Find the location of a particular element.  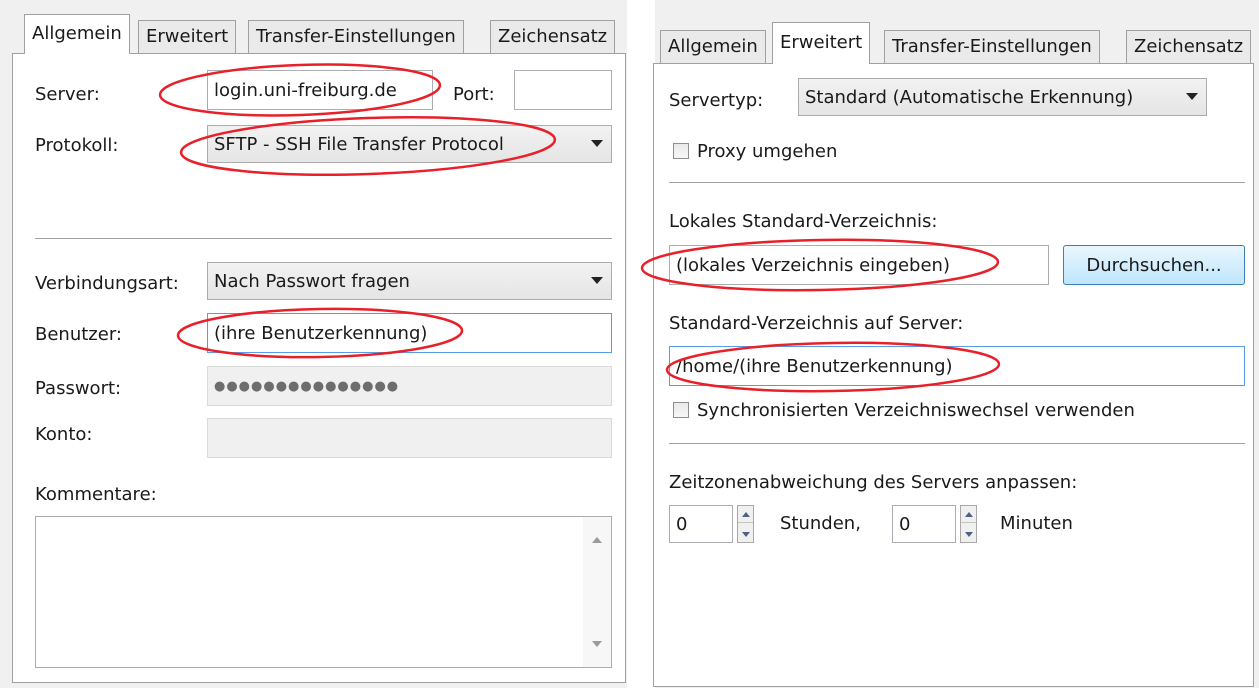

benutzer-value: (ihre Benutzerkennung) is located at coordinates (321, 333).